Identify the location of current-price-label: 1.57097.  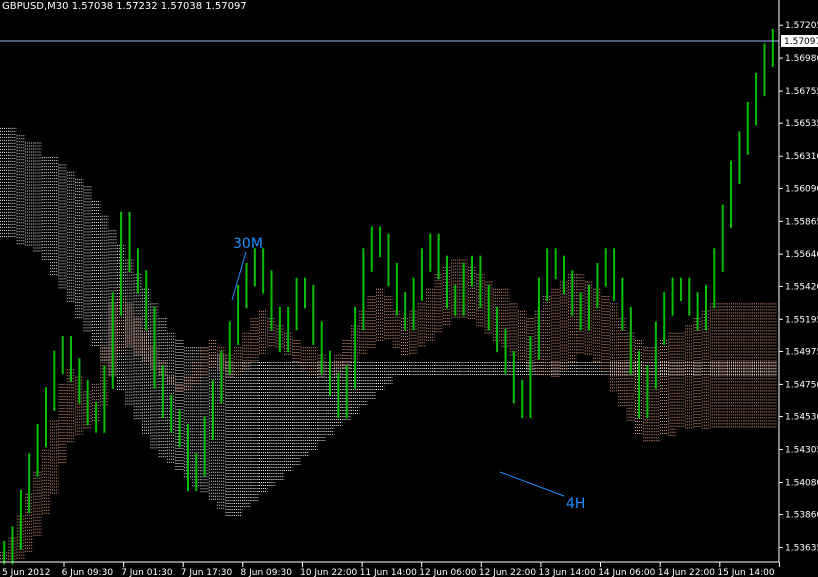
(799, 41).